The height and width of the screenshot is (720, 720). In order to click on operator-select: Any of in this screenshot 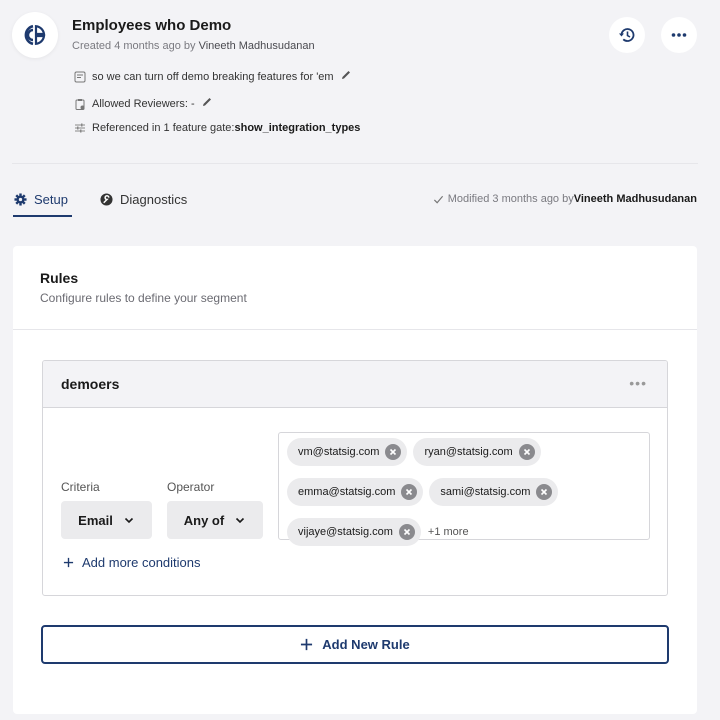, I will do `click(215, 520)`.